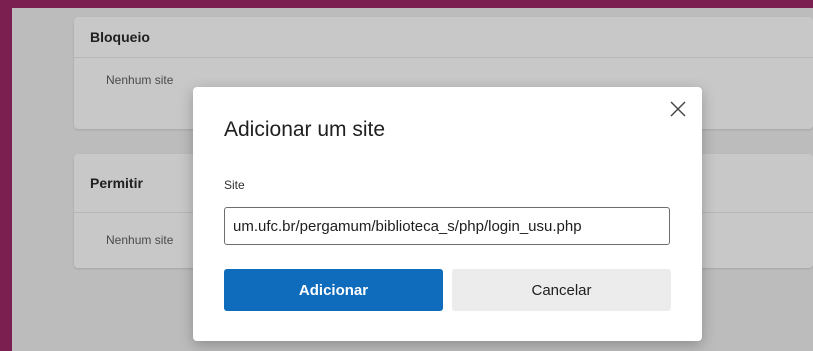 This screenshot has height=351, width=813. Describe the element at coordinates (447, 226) in the screenshot. I see `site-input` at that location.